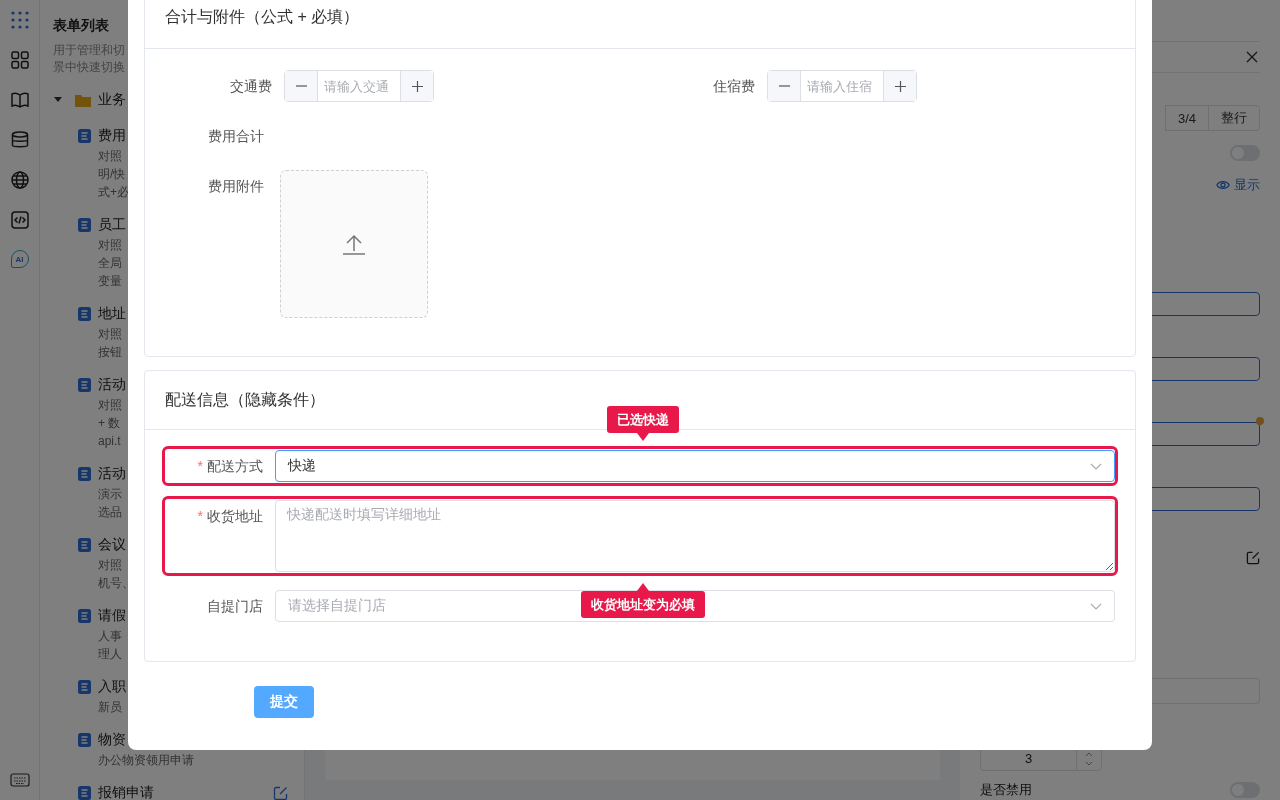 This screenshot has width=1280, height=800. Describe the element at coordinates (146, 760) in the screenshot. I see `form-item-description: 办公物资领用申请` at that location.